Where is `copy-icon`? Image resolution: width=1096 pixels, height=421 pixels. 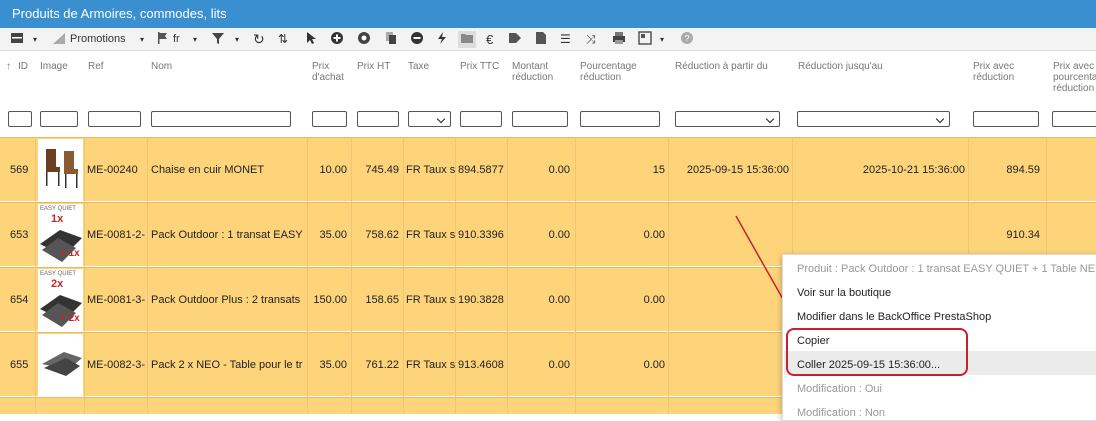
copy-icon is located at coordinates (391, 39).